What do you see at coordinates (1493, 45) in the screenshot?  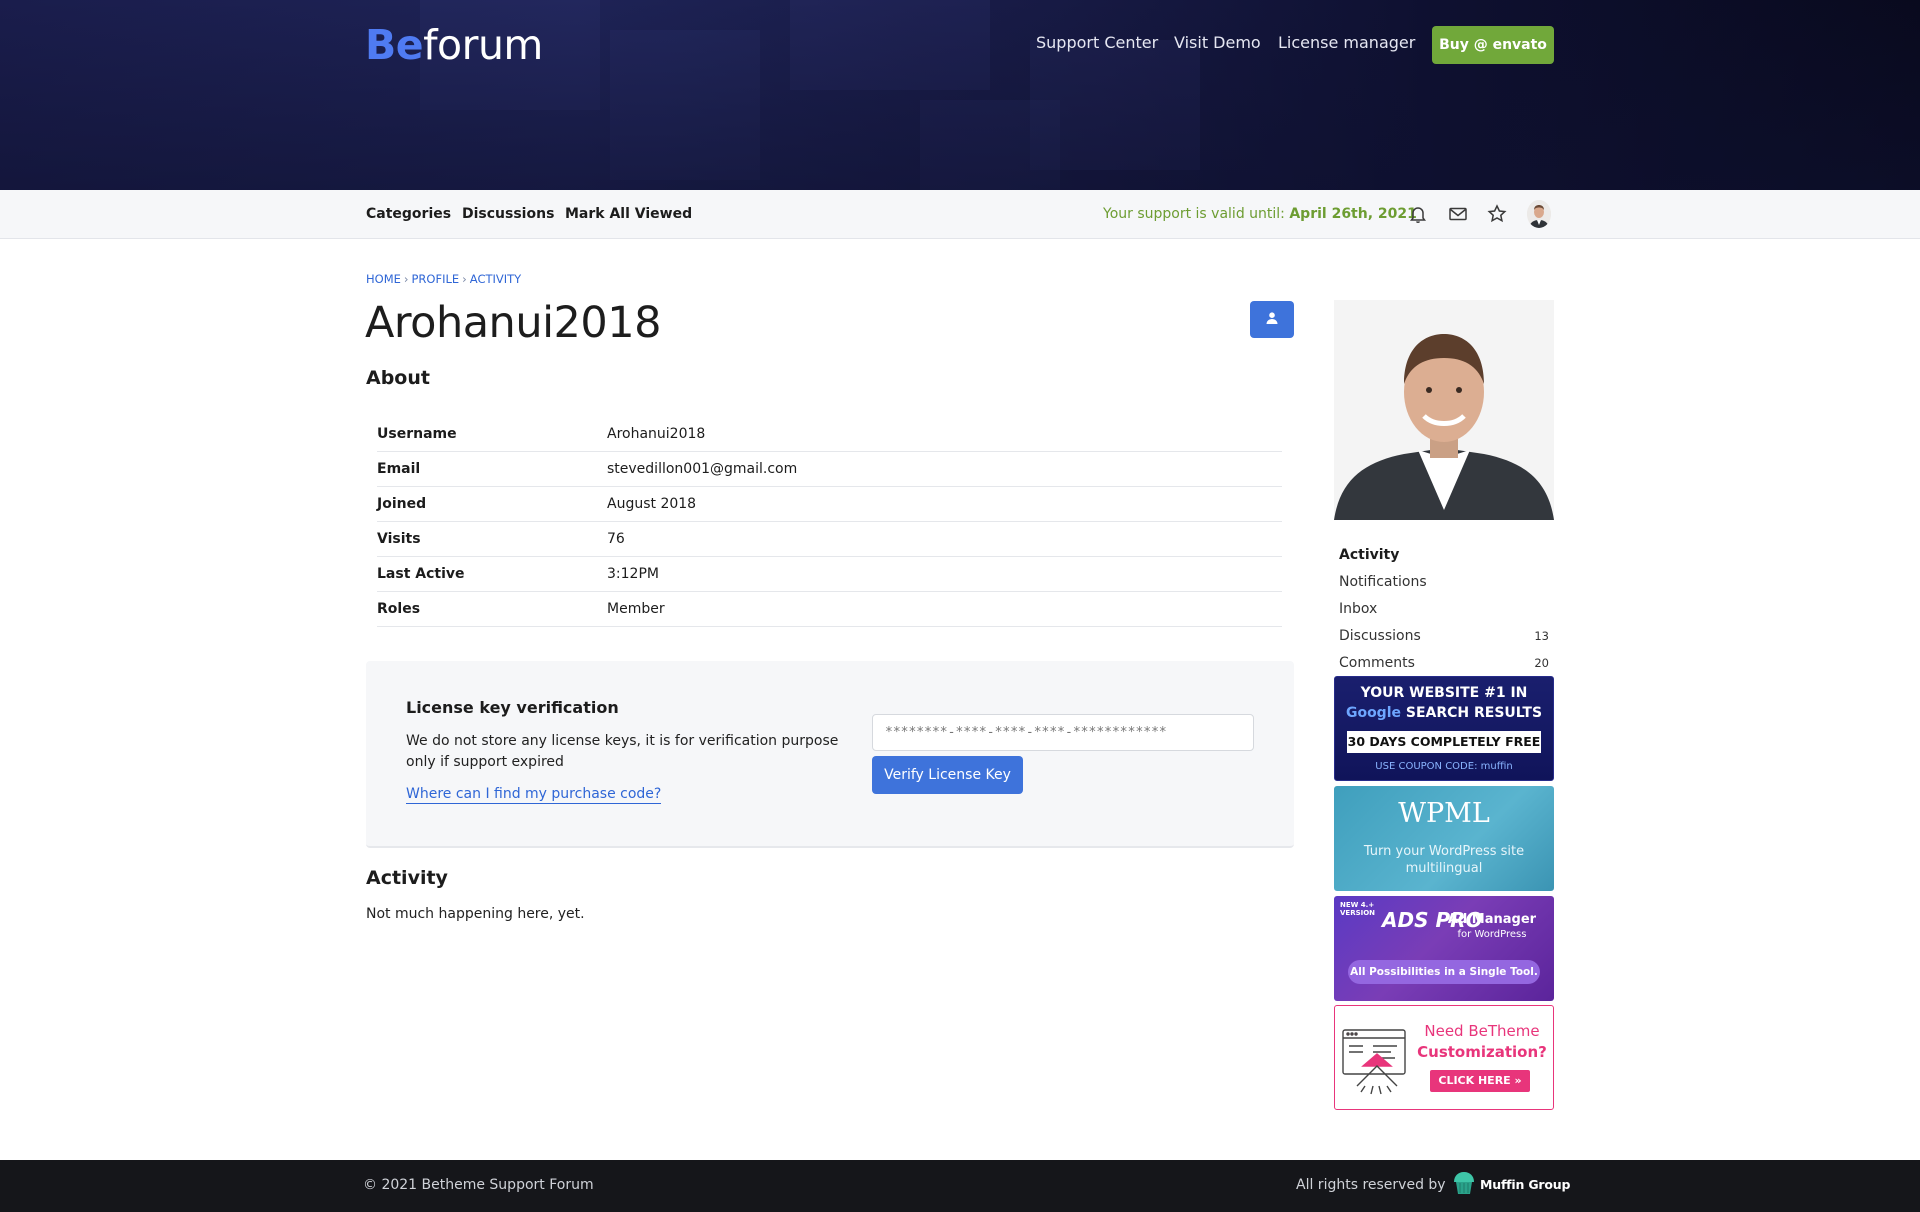 I see `buy-envato-button: Buy @ envato` at bounding box center [1493, 45].